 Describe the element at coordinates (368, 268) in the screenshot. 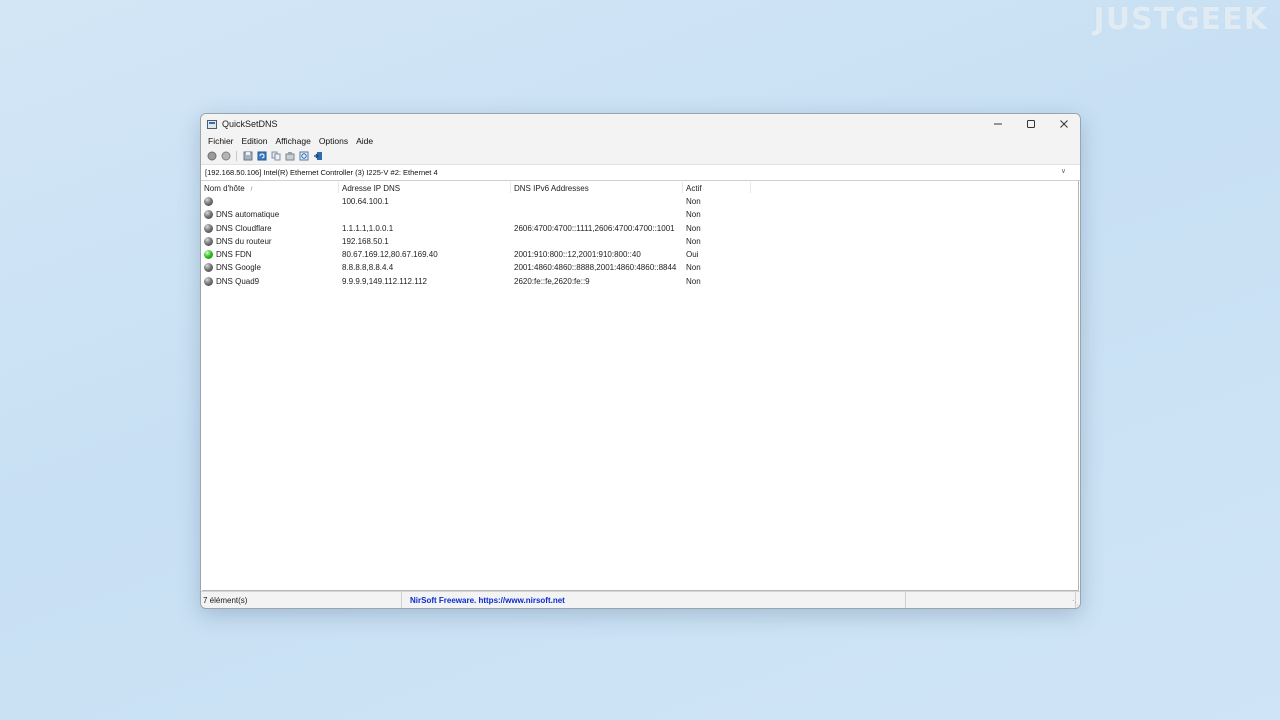

I see `dns-ip-cell: 8.8.8.8,8.8.4.4` at that location.